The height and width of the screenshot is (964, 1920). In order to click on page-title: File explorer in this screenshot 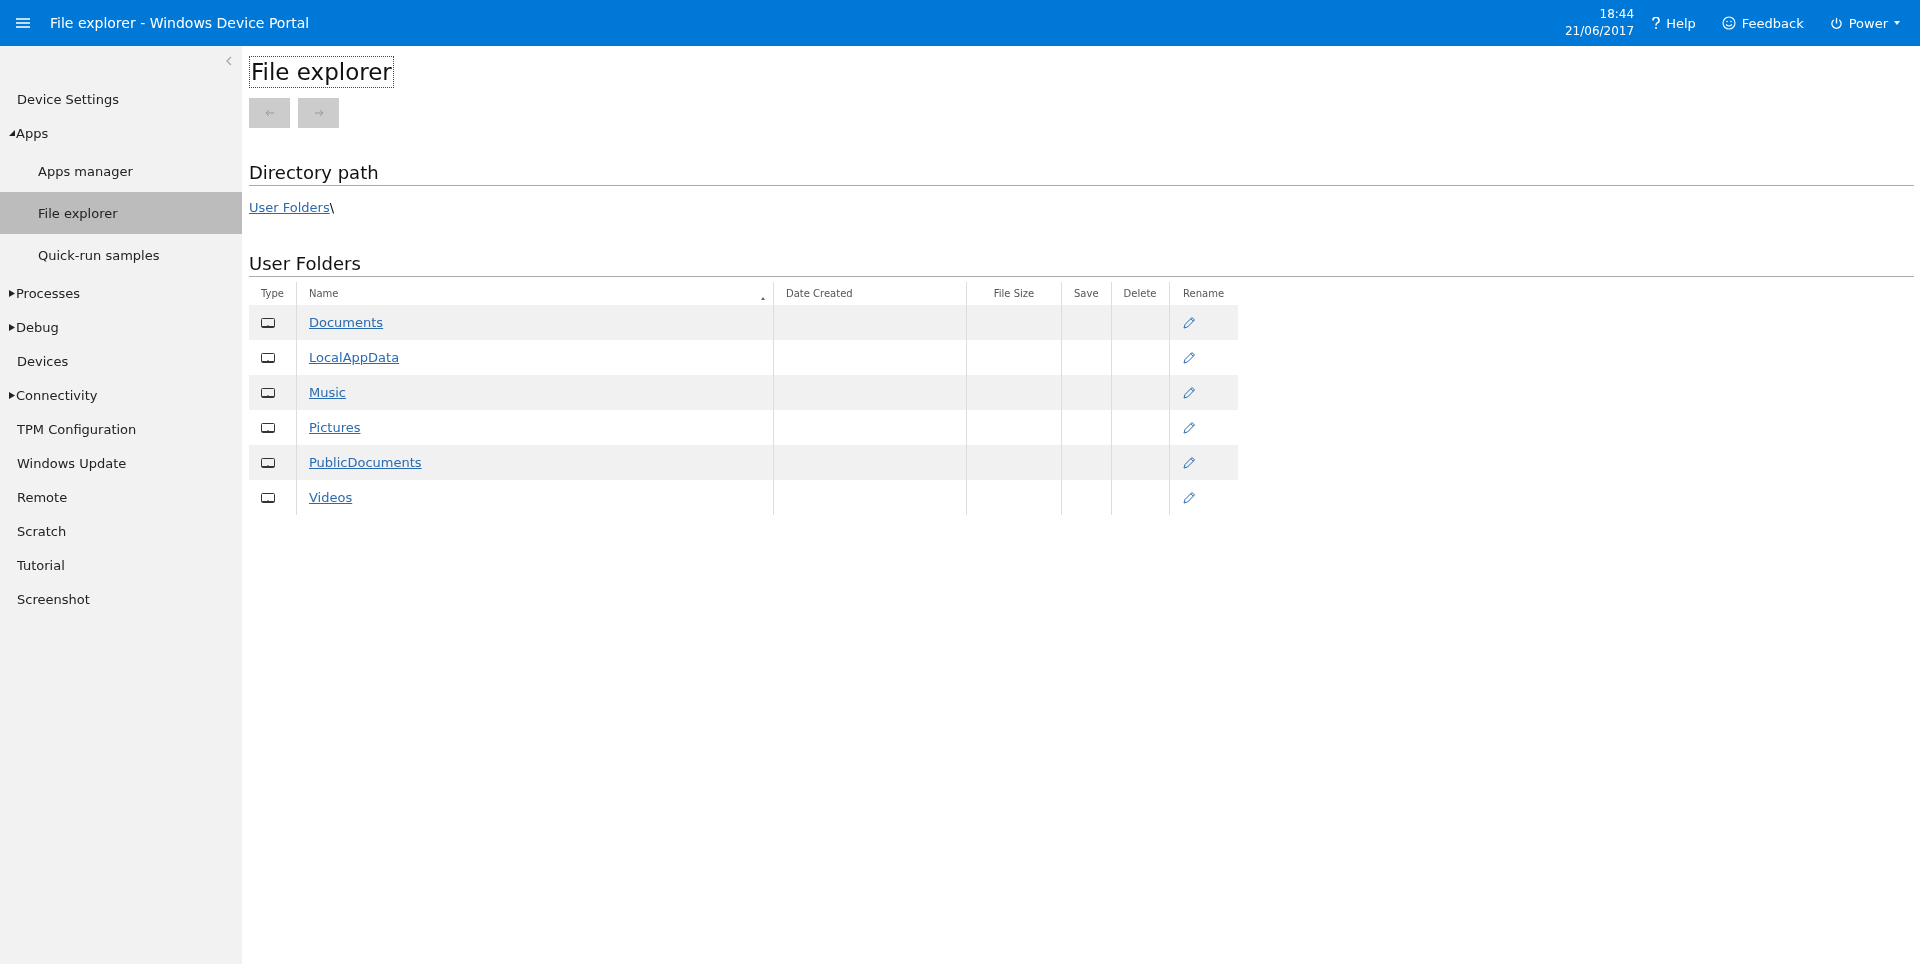, I will do `click(321, 72)`.